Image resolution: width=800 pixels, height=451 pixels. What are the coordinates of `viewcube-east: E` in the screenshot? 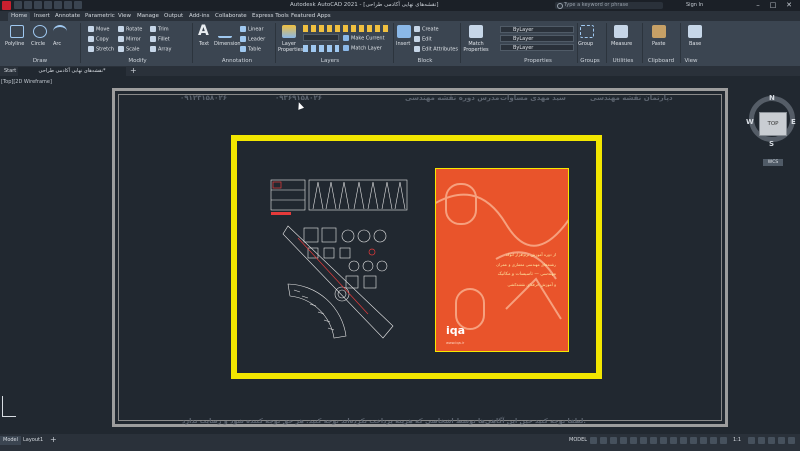 It's located at (793, 122).